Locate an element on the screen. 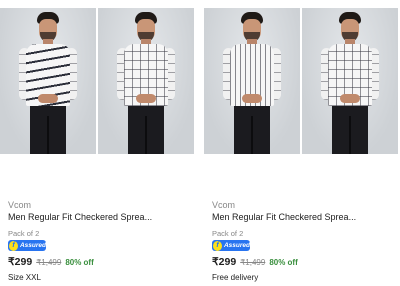  delivery-info: Free delivery is located at coordinates (235, 277).